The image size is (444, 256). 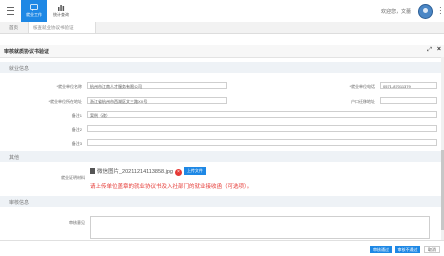 I want to click on expand-icon: ⤢, so click(x=429, y=50).